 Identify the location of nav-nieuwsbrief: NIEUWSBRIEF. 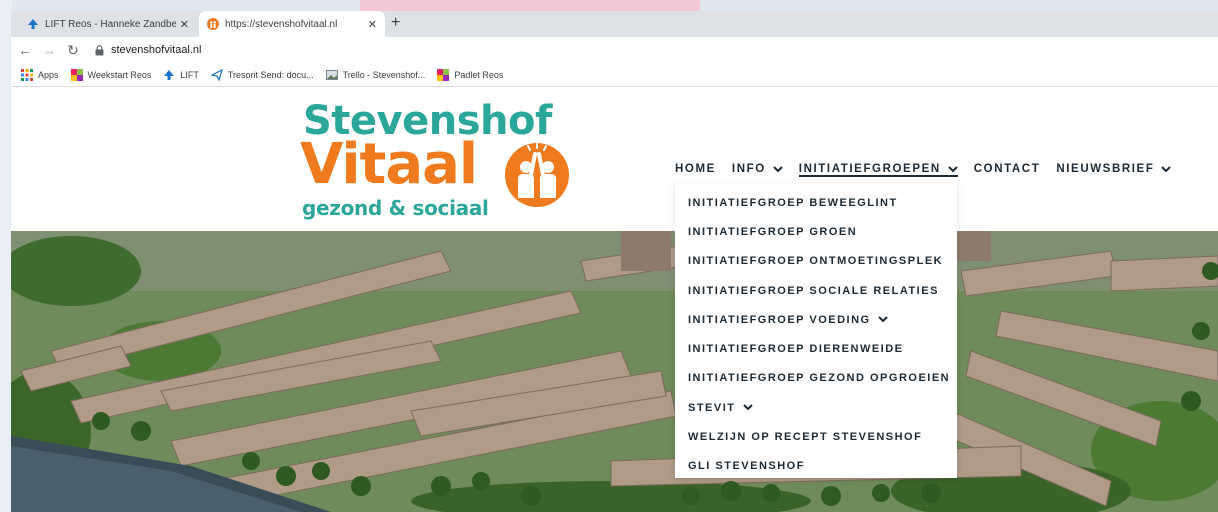
(1114, 170).